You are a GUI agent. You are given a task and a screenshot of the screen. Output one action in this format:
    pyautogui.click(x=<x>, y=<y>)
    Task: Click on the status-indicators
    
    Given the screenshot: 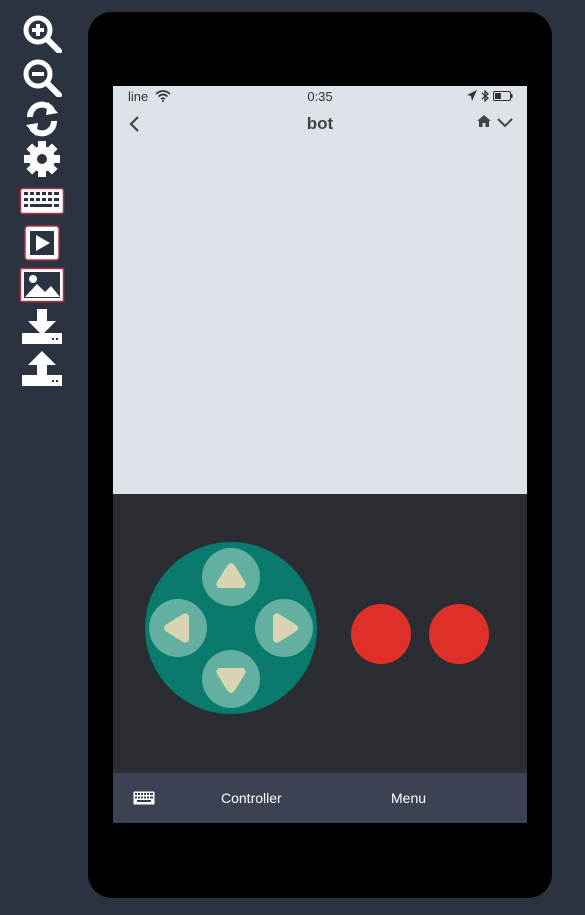 What is the action you would take?
    pyautogui.click(x=490, y=96)
    